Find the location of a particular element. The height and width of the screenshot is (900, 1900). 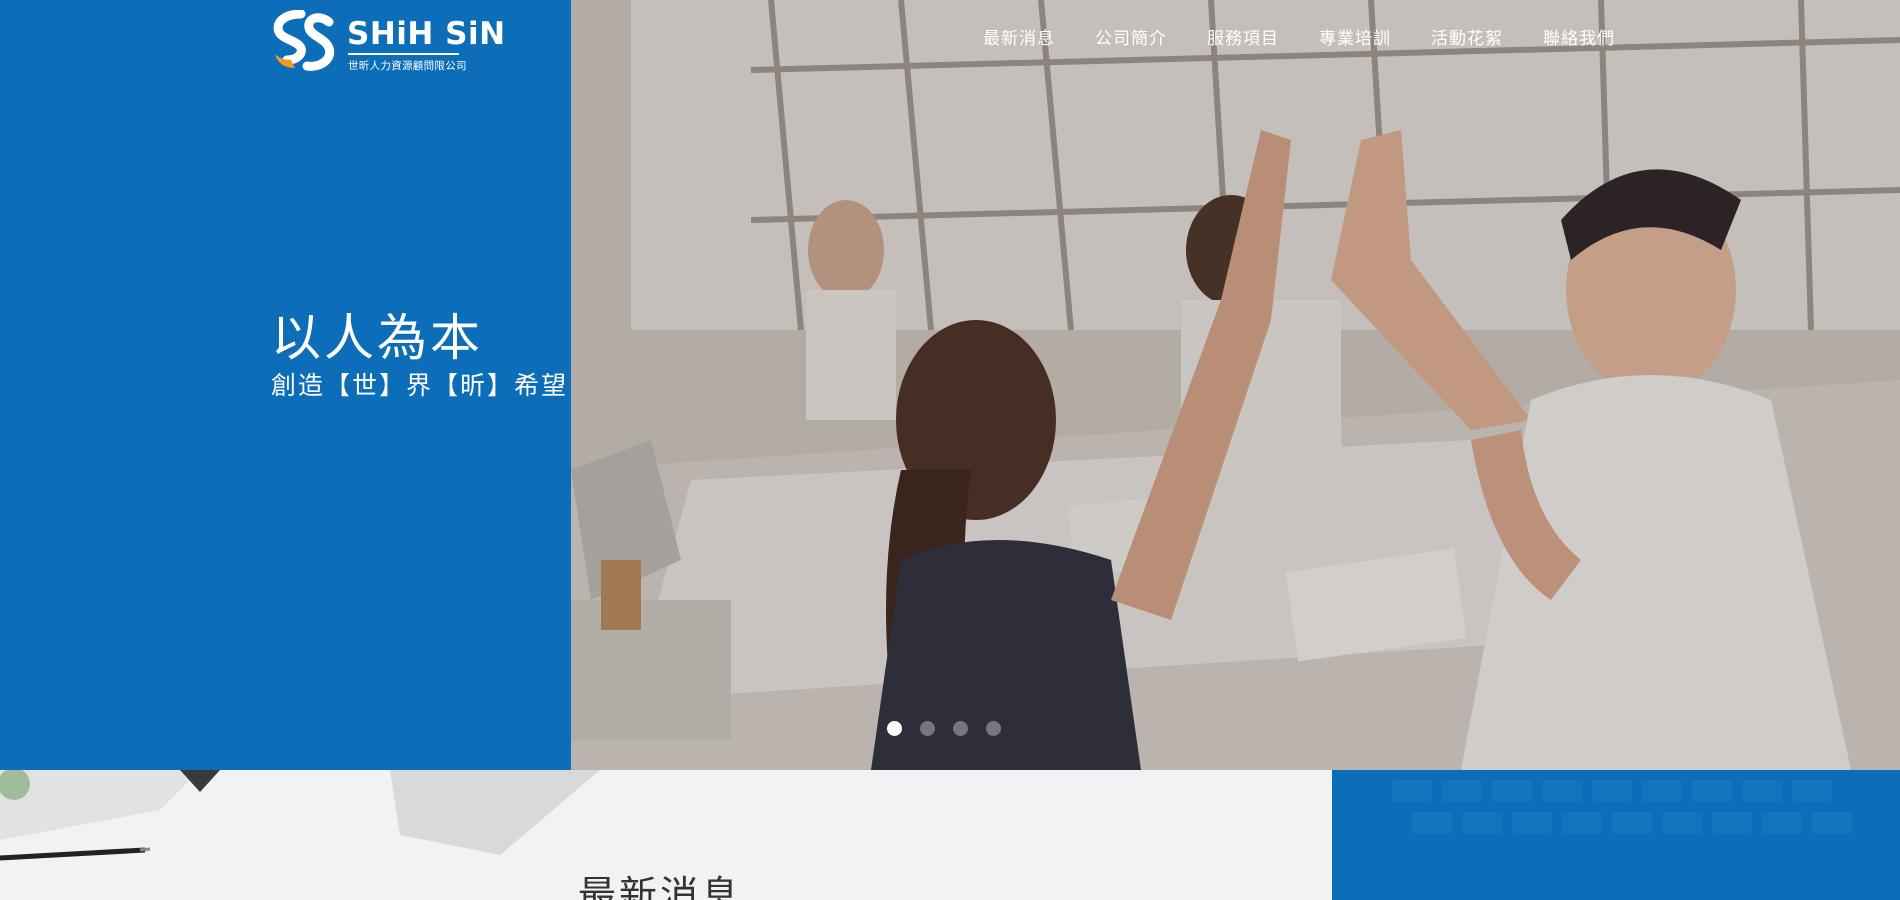

news-section-title: 最新消息 is located at coordinates (660, 886).